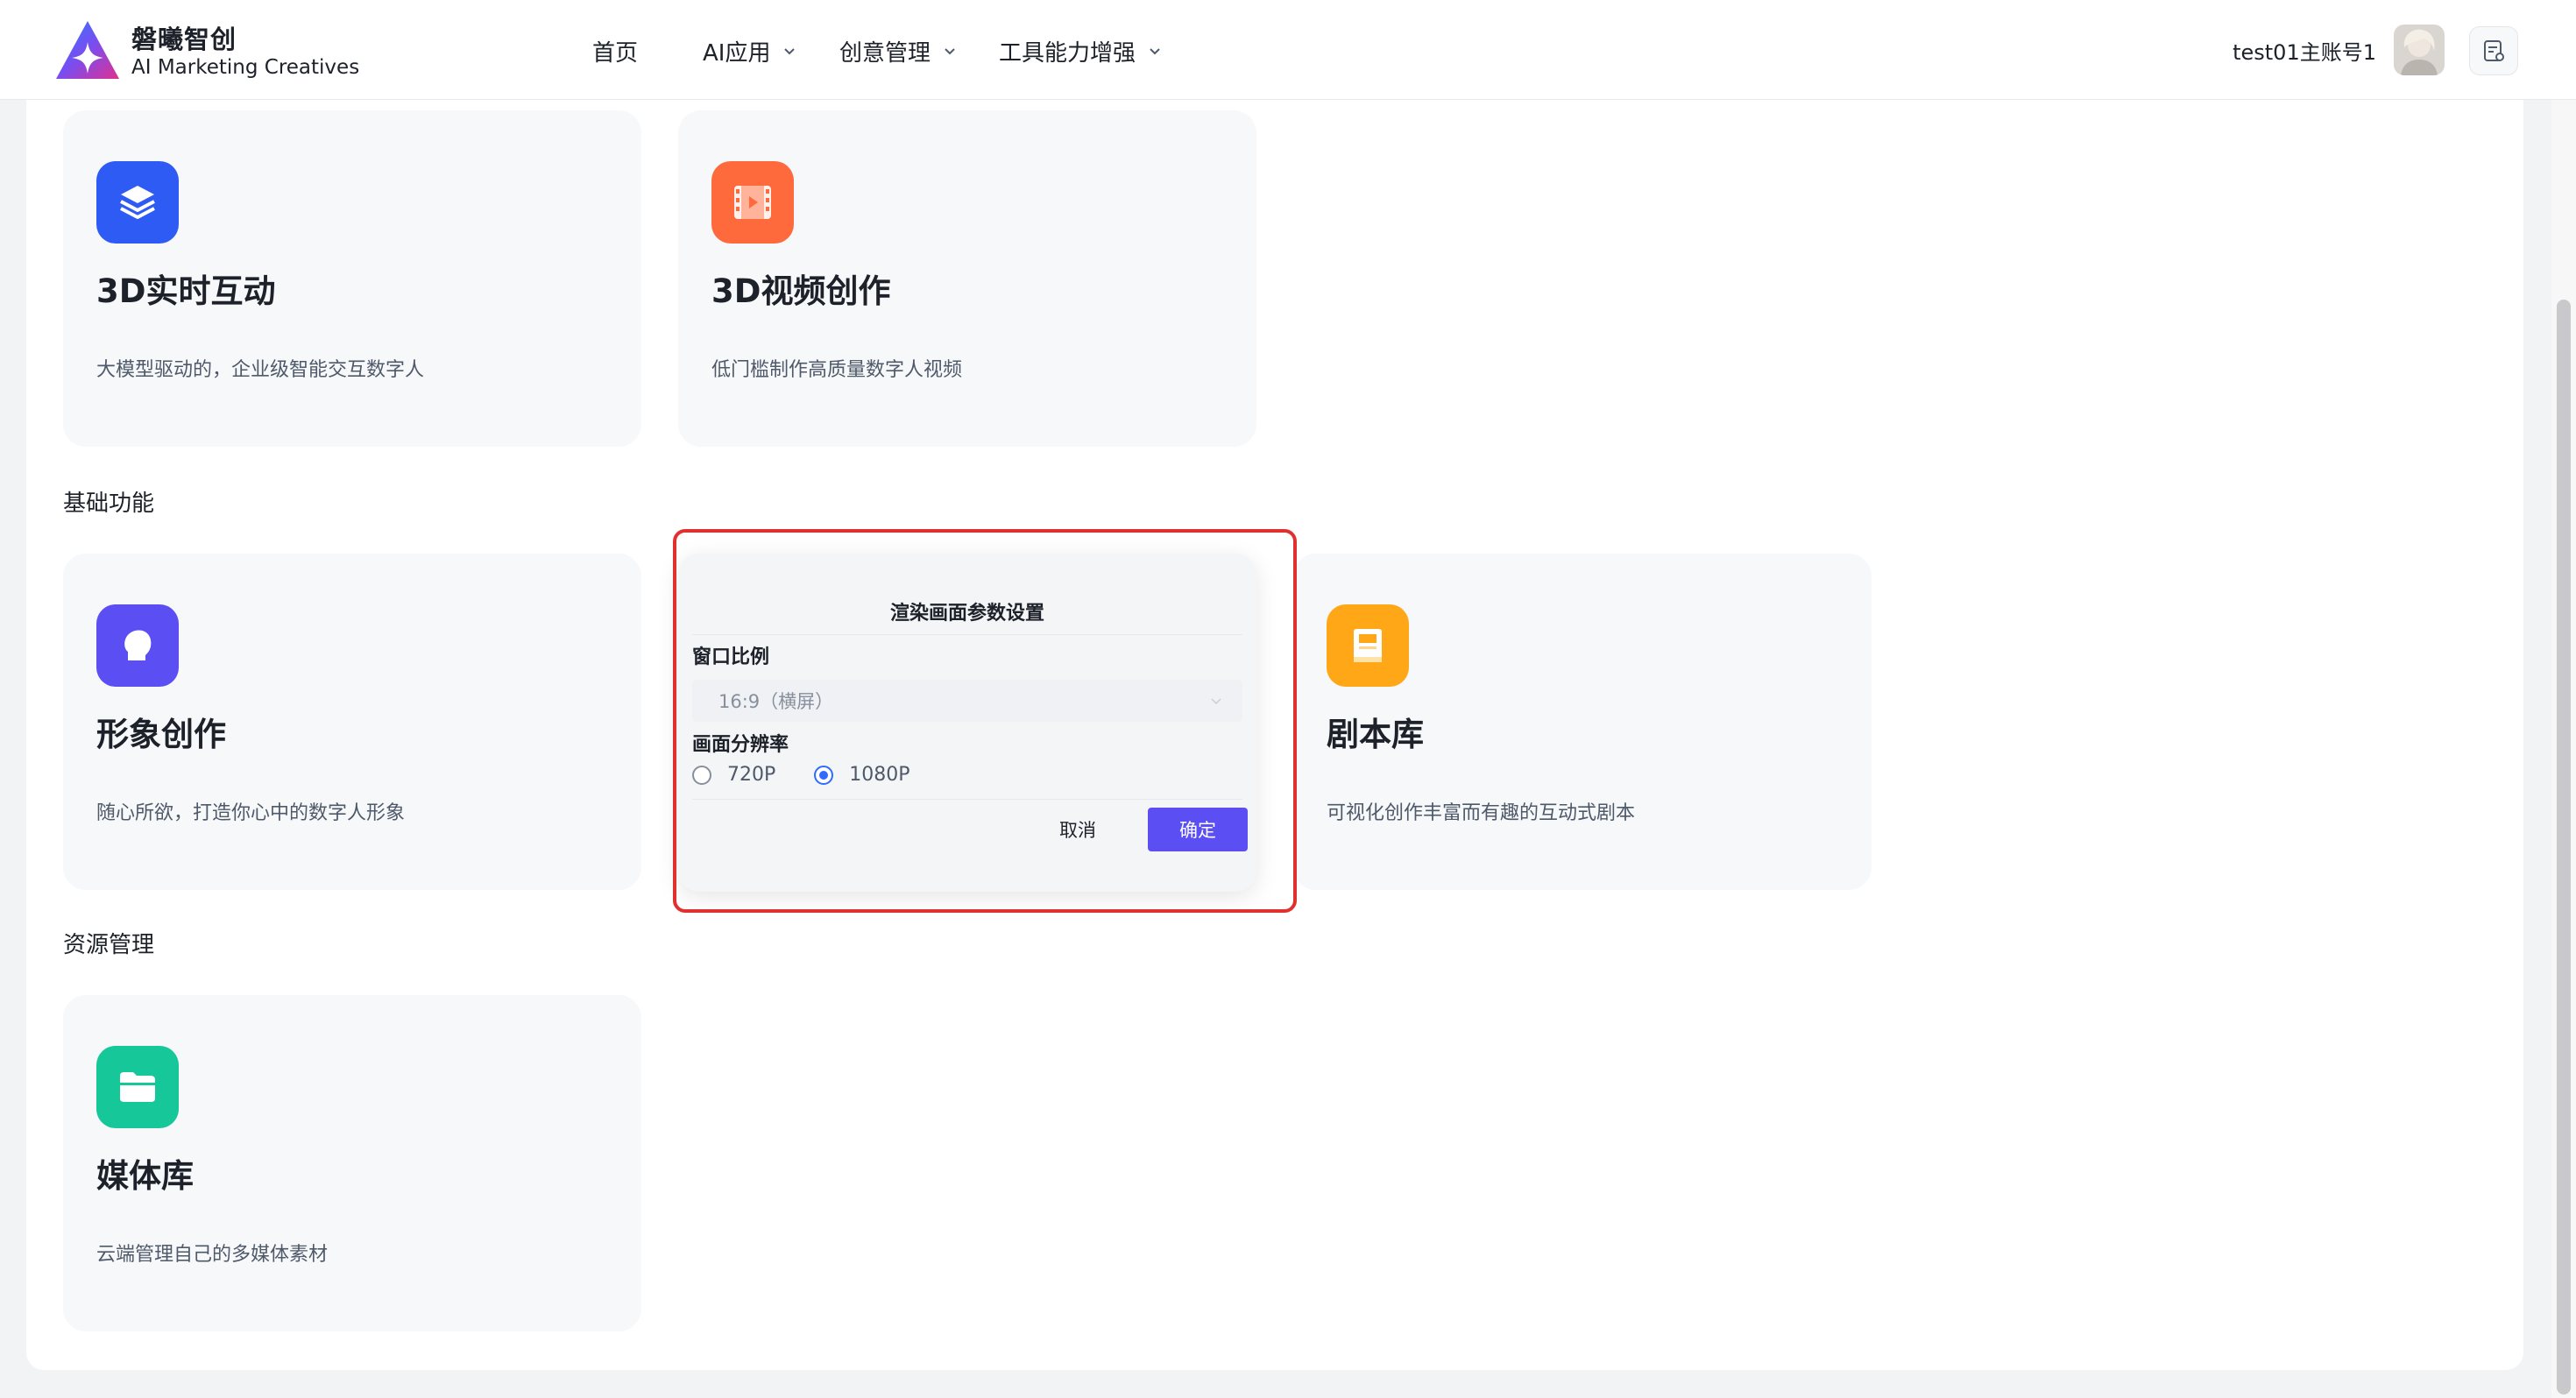 The height and width of the screenshot is (1398, 2576). Describe the element at coordinates (1368, 645) in the screenshot. I see `book-icon` at that location.